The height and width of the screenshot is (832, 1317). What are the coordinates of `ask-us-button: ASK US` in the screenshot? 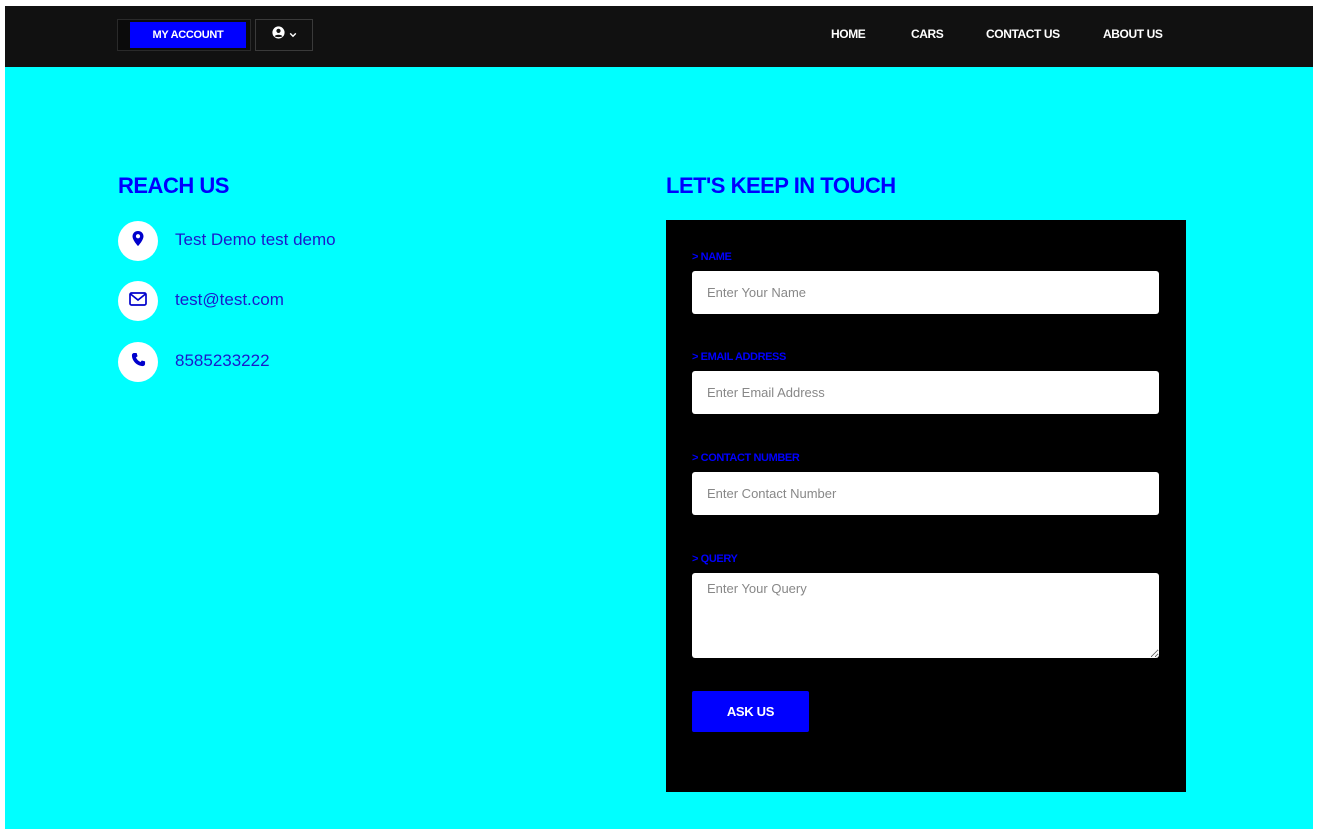 It's located at (750, 711).